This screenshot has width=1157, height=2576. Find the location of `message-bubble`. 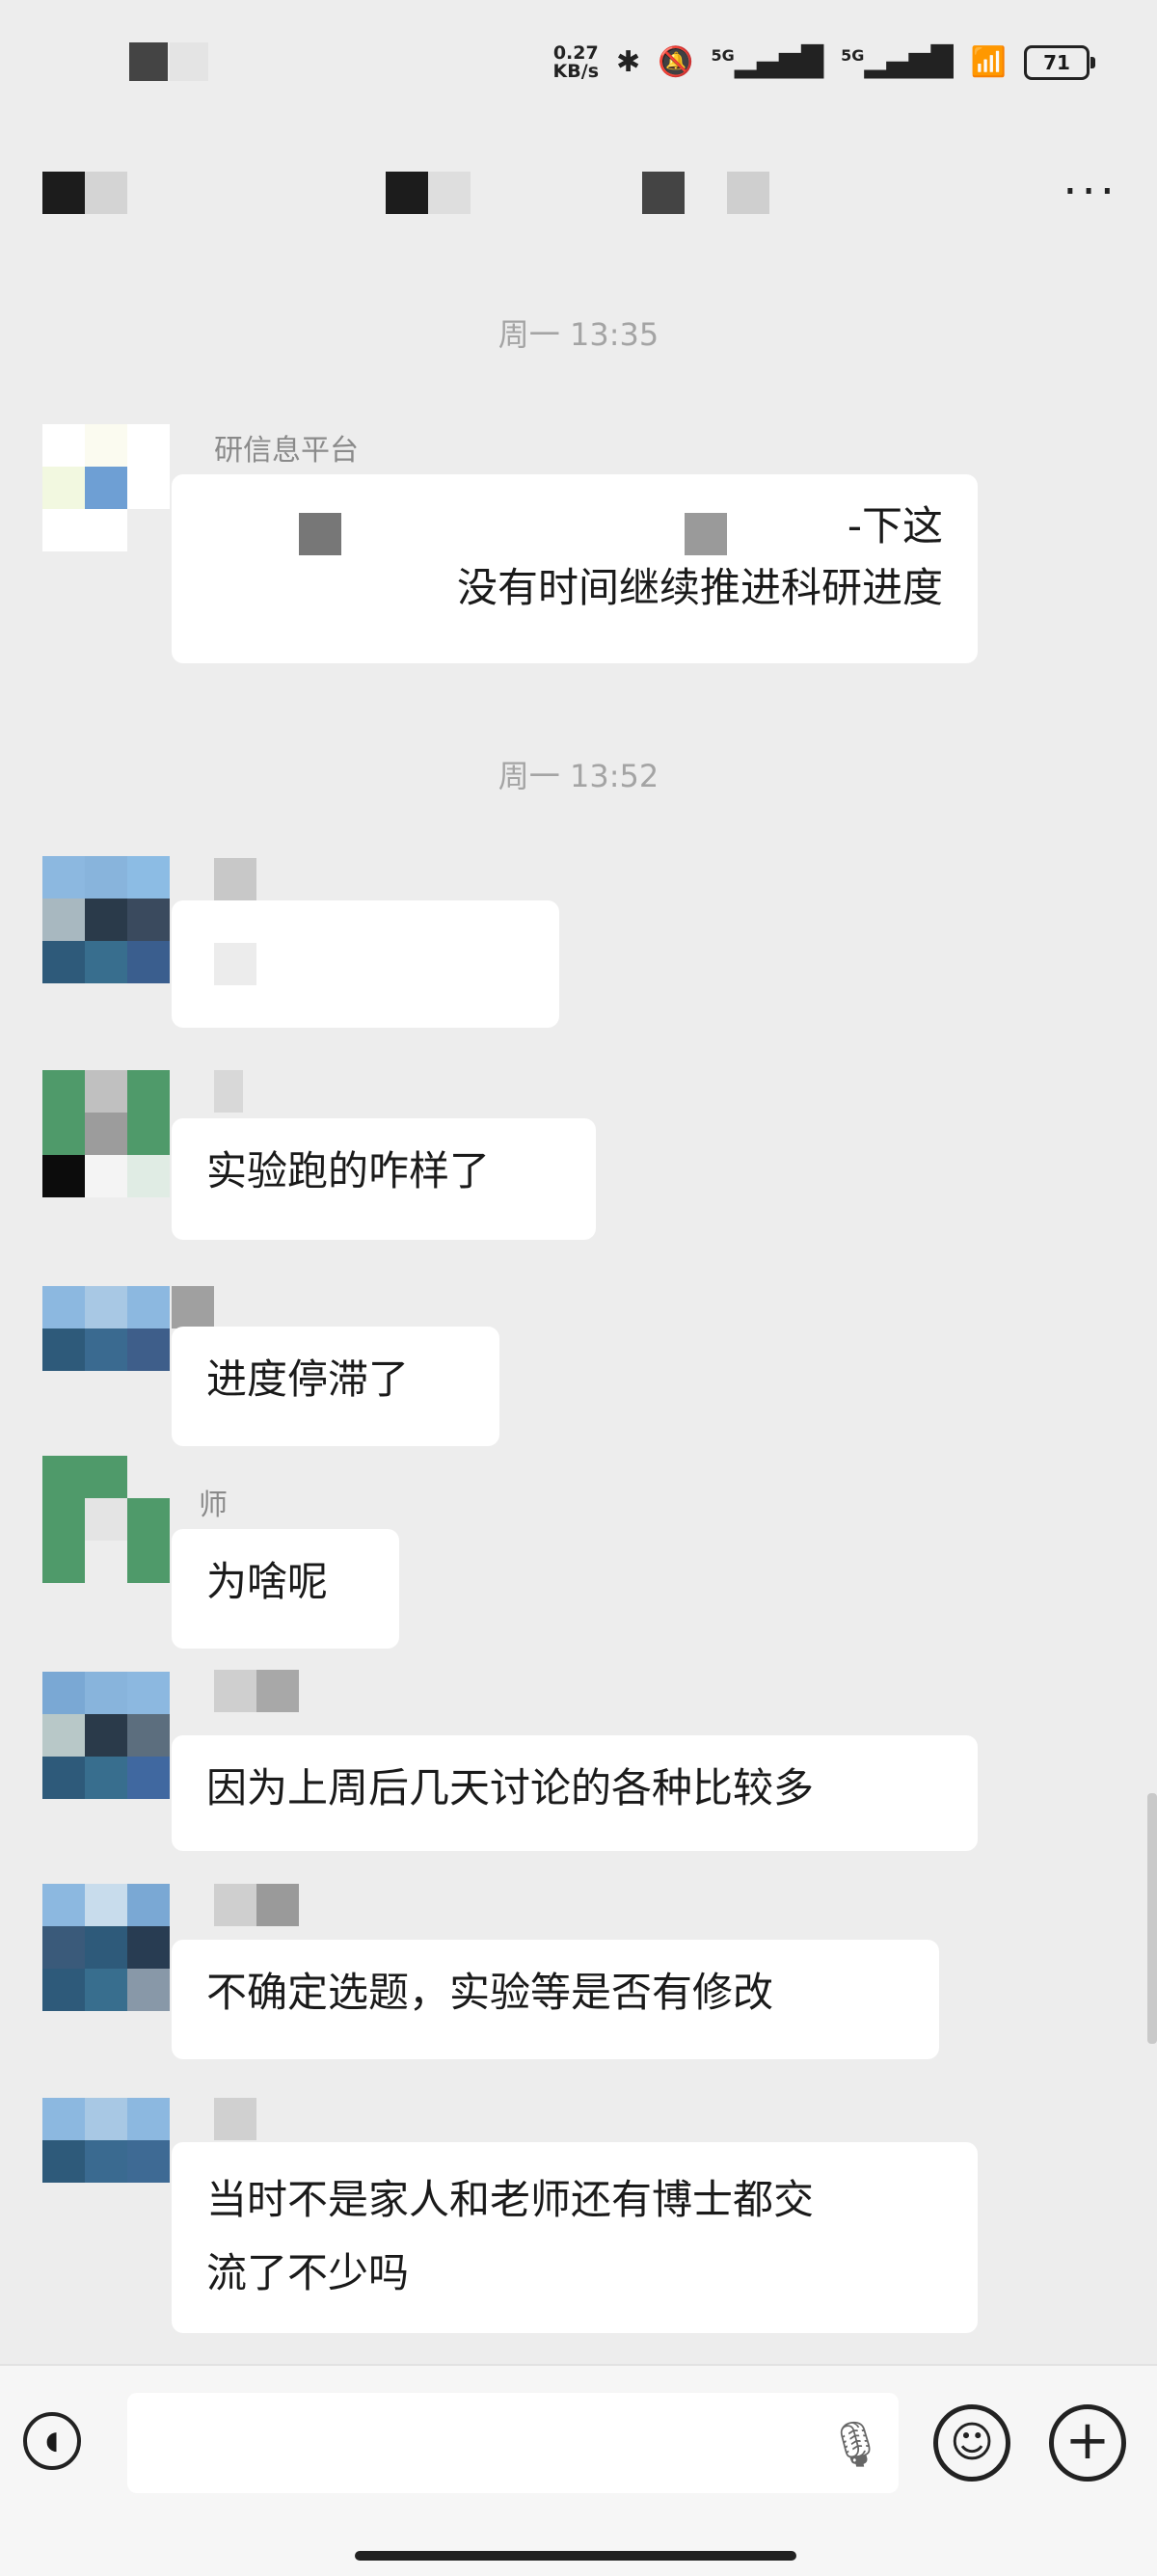

message-bubble is located at coordinates (365, 964).